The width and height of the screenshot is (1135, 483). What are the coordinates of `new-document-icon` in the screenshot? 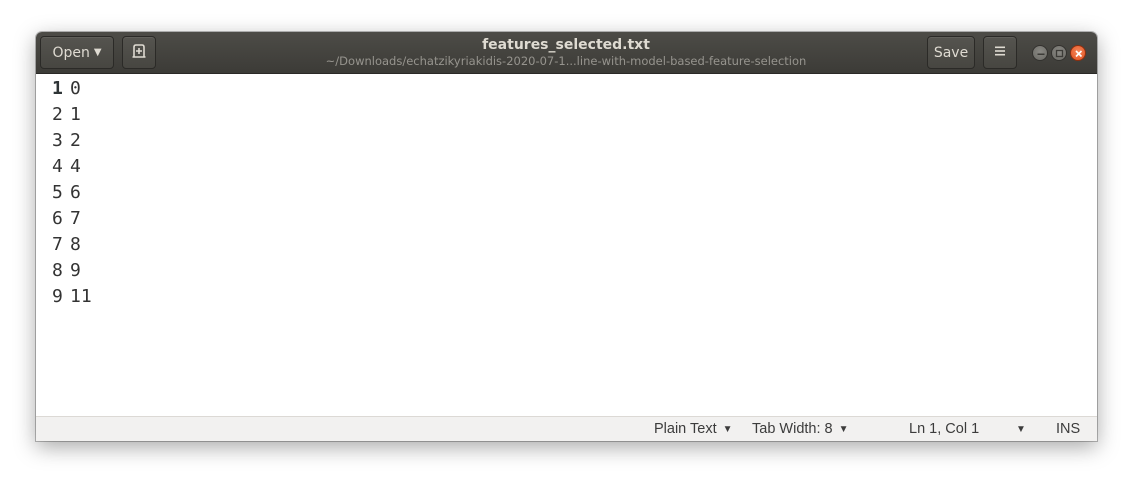 It's located at (139, 53).